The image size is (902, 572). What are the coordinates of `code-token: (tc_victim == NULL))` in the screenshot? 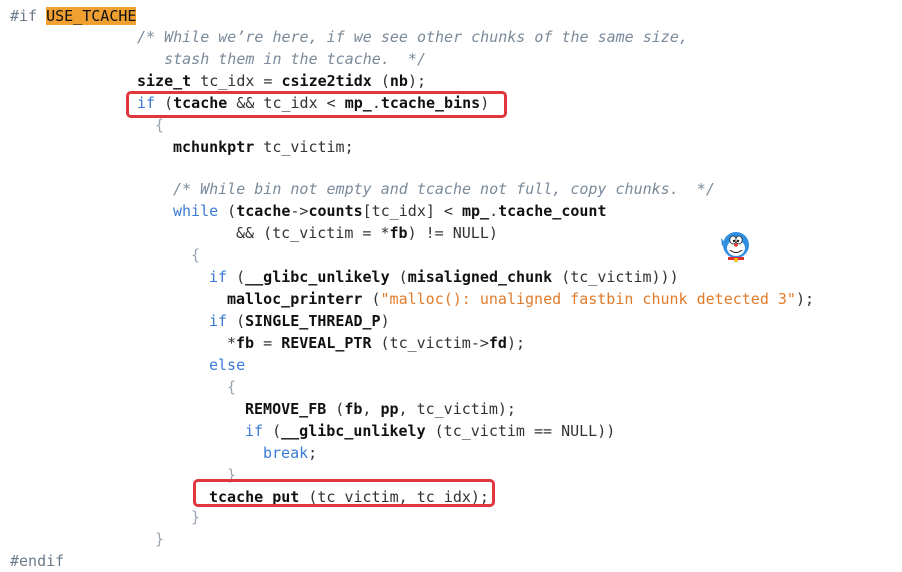 It's located at (520, 431).